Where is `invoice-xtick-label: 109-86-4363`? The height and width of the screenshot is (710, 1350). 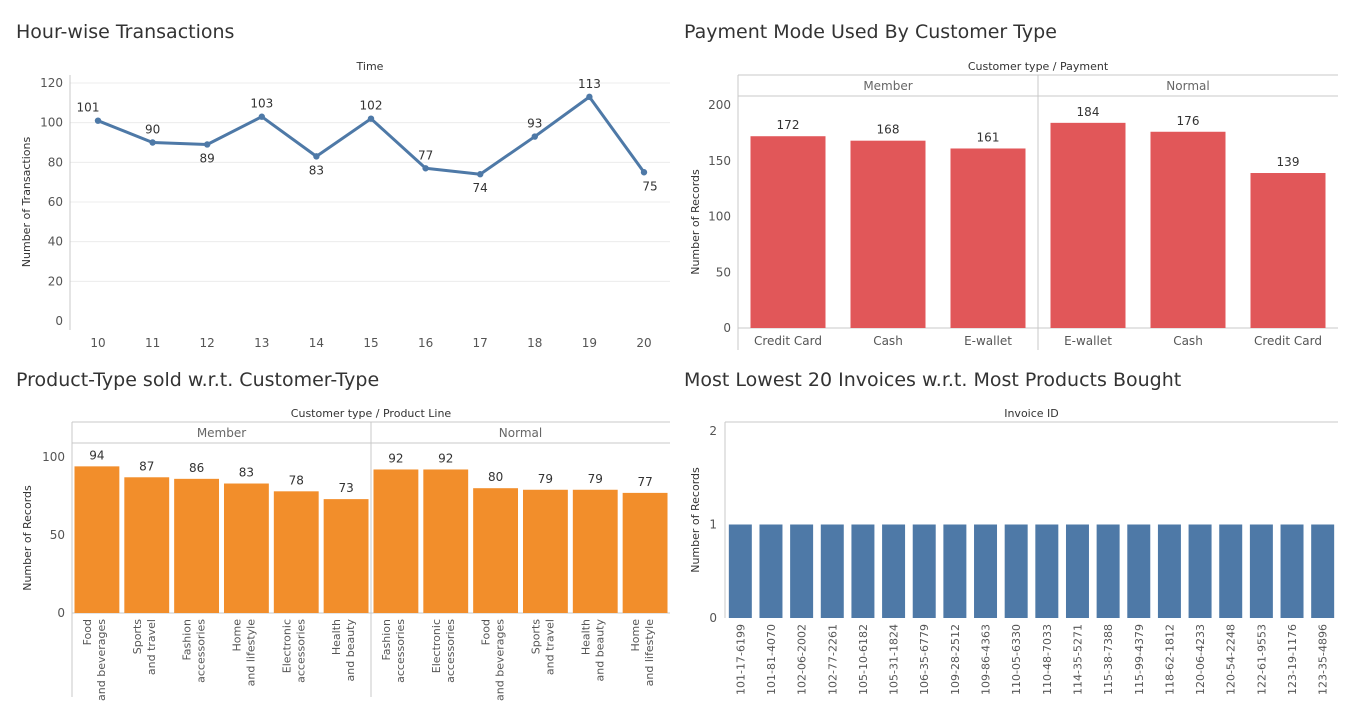 invoice-xtick-label: 109-86-4363 is located at coordinates (986, 659).